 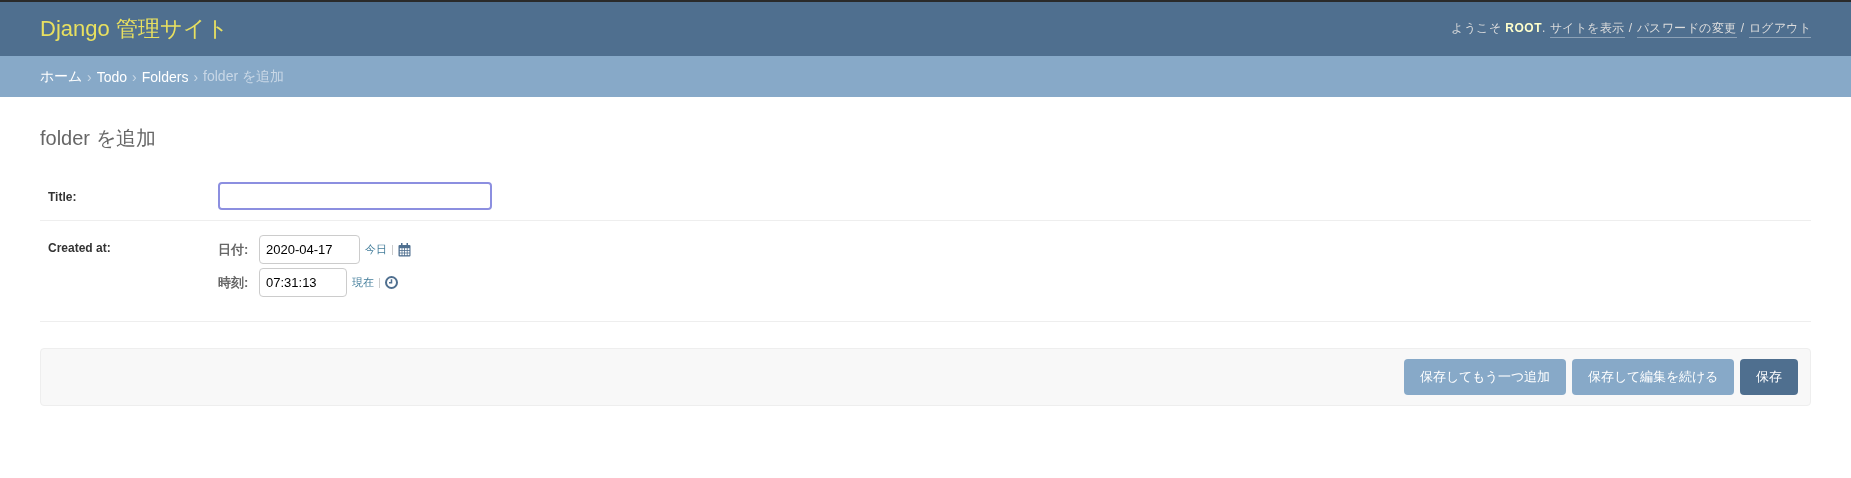 What do you see at coordinates (376, 249) in the screenshot?
I see `shortcut-link: 今日` at bounding box center [376, 249].